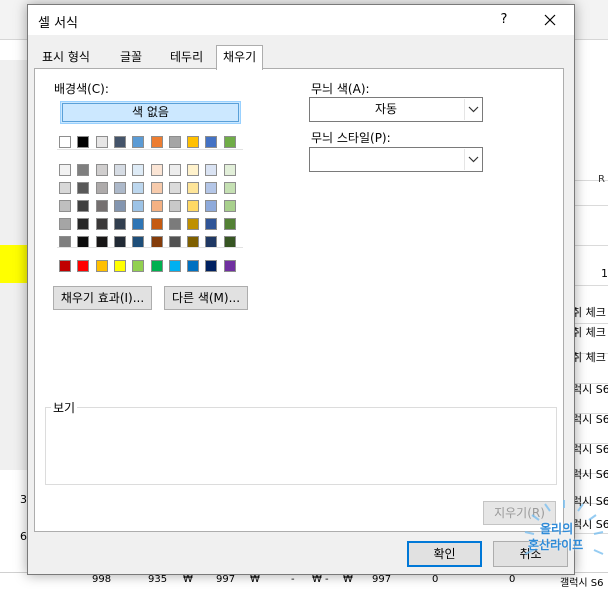  What do you see at coordinates (102, 579) in the screenshot?
I see `sheet-cell: 998` at bounding box center [102, 579].